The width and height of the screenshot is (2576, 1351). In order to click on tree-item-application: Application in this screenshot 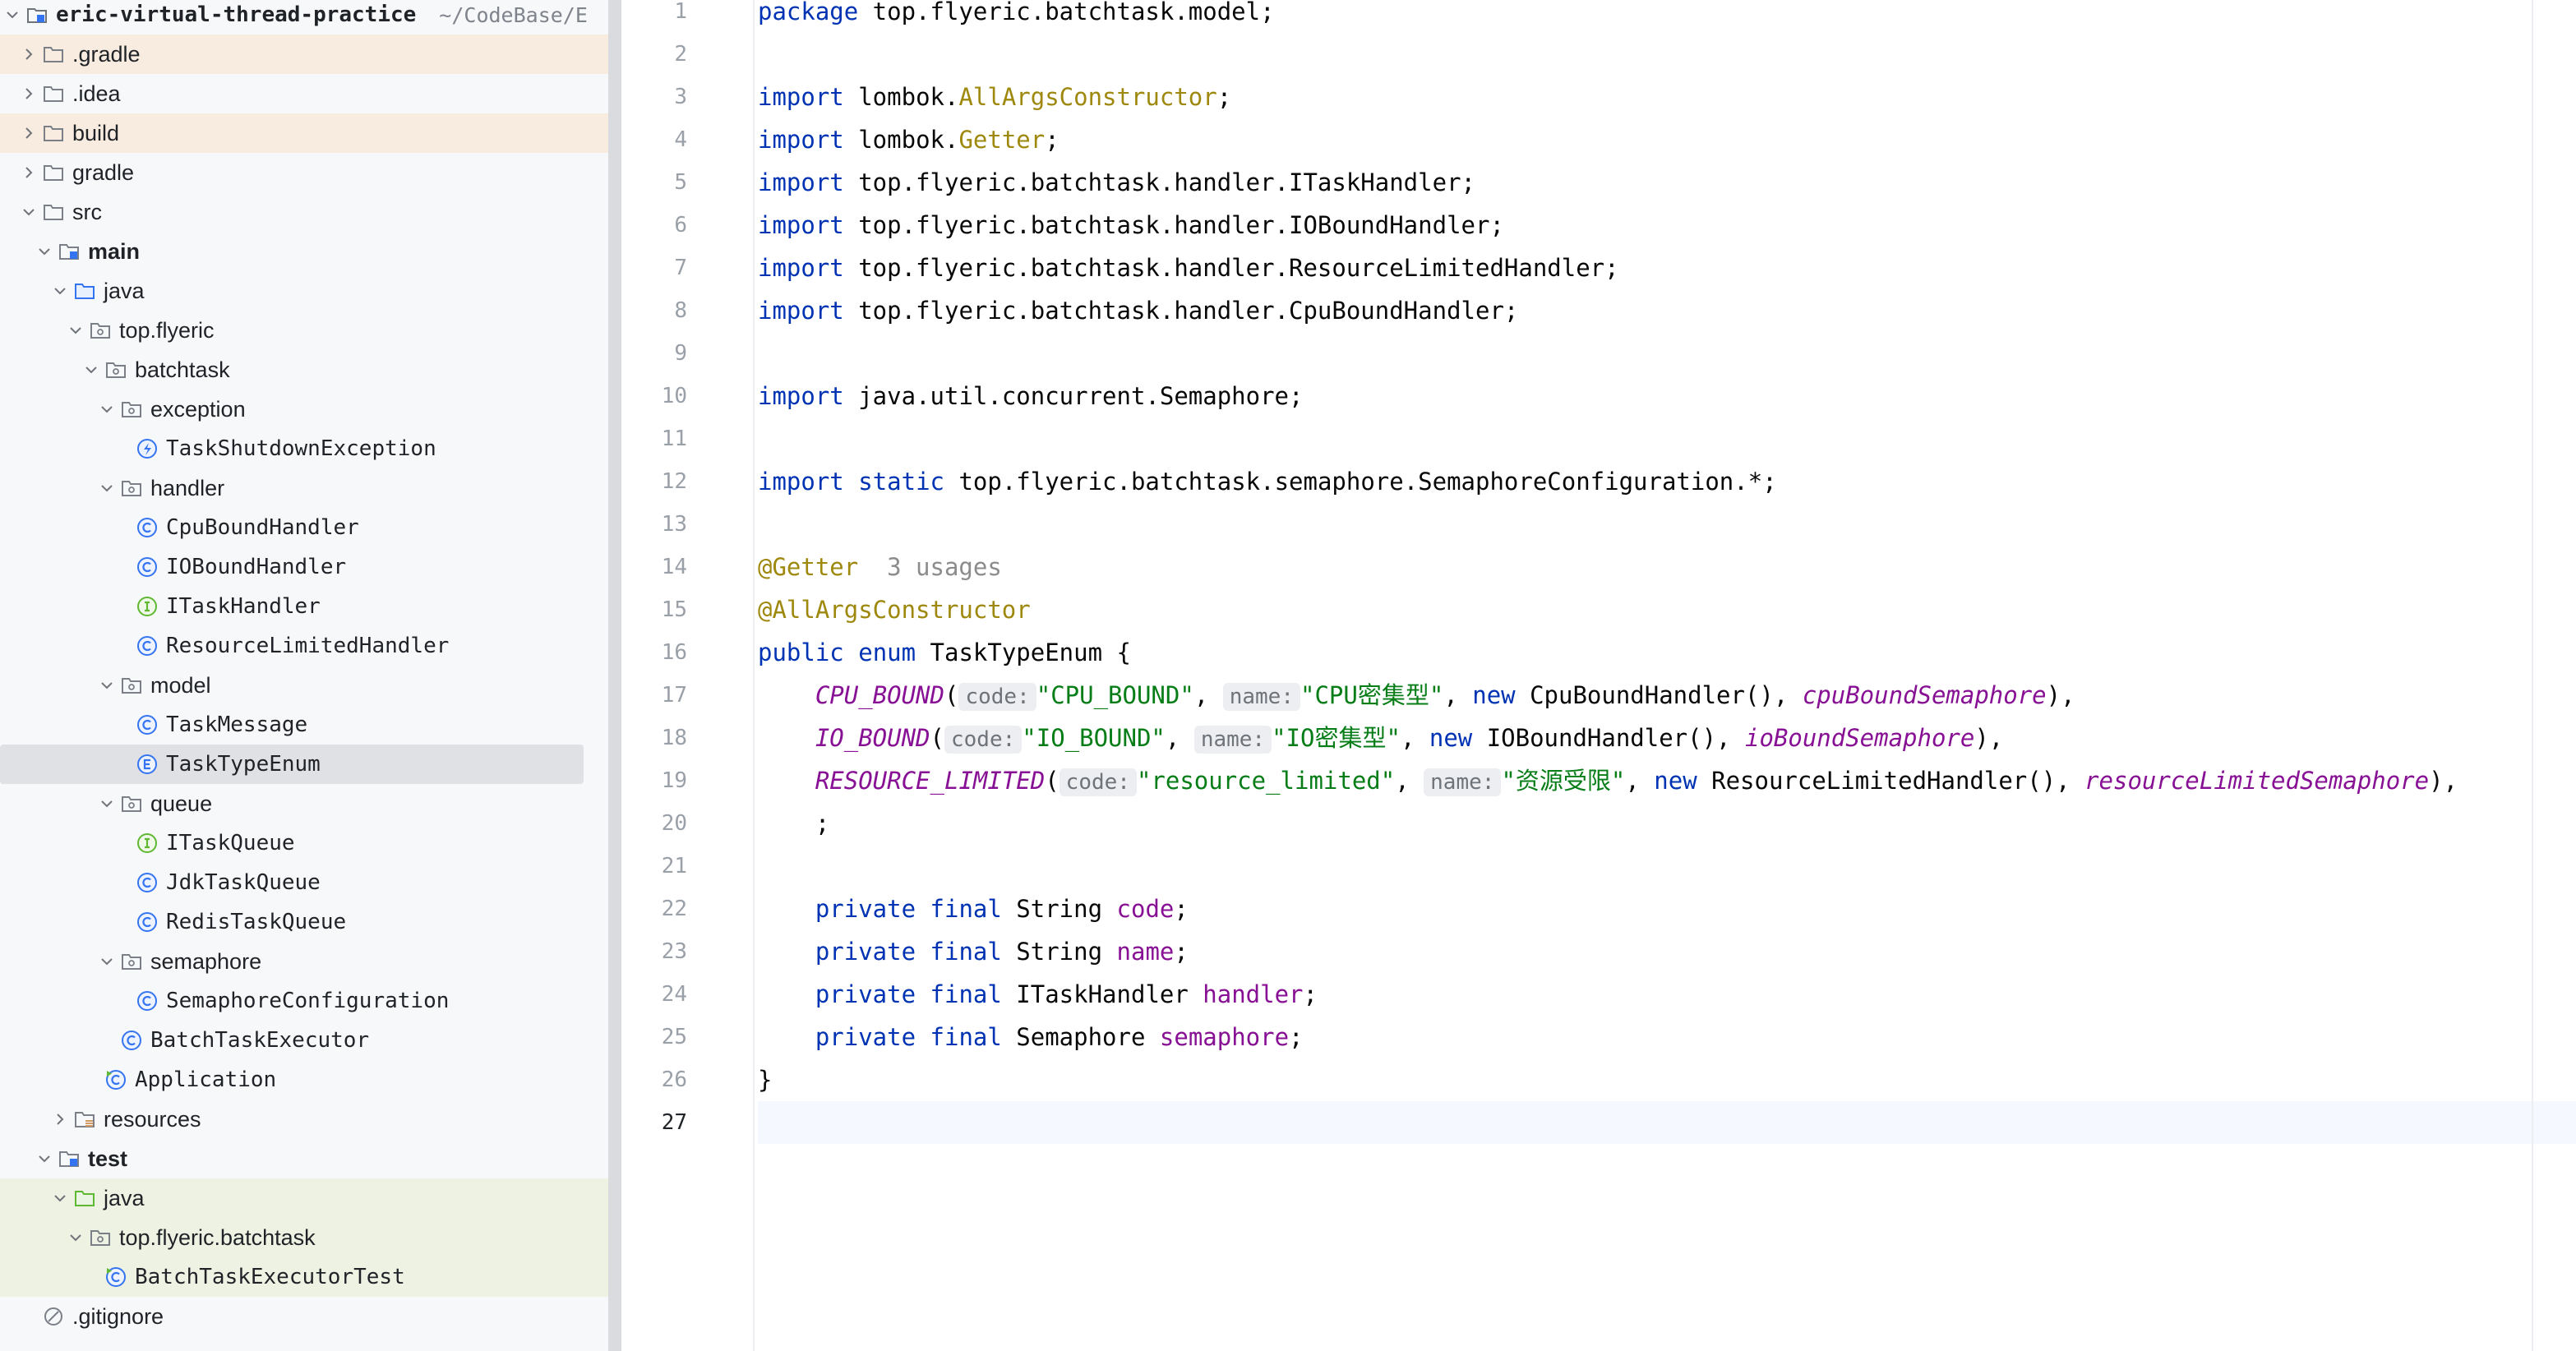, I will do `click(304, 1080)`.